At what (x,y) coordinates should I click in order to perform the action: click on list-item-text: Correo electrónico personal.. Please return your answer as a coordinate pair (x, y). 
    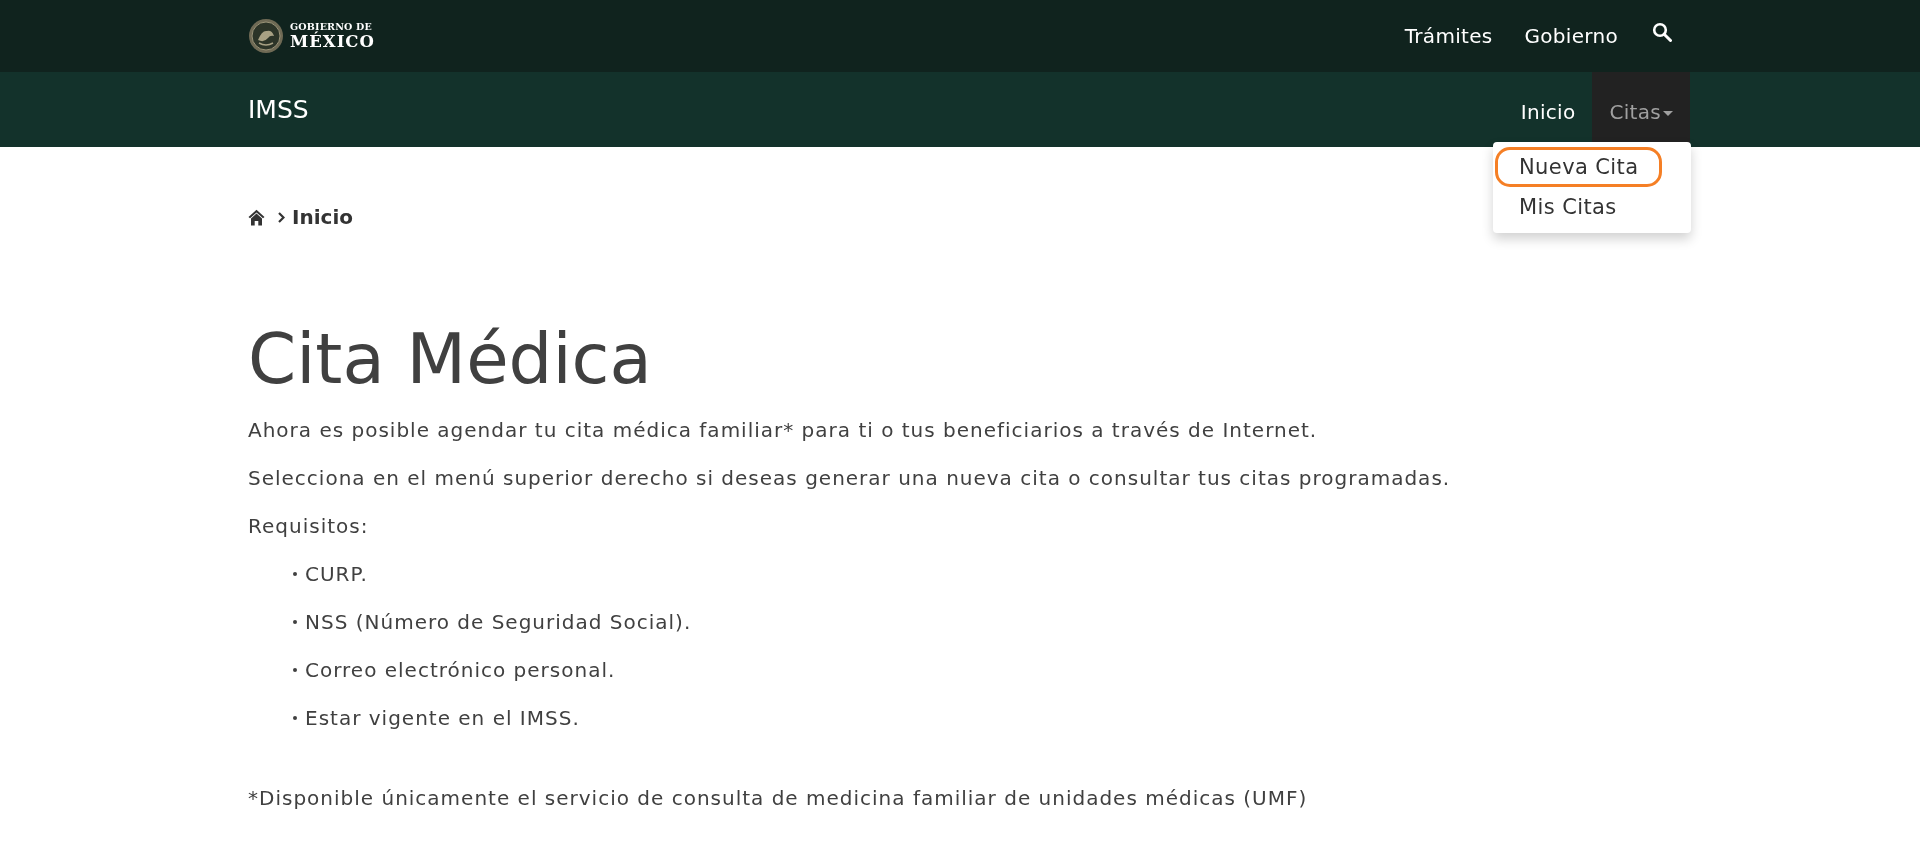
    Looking at the image, I should click on (460, 670).